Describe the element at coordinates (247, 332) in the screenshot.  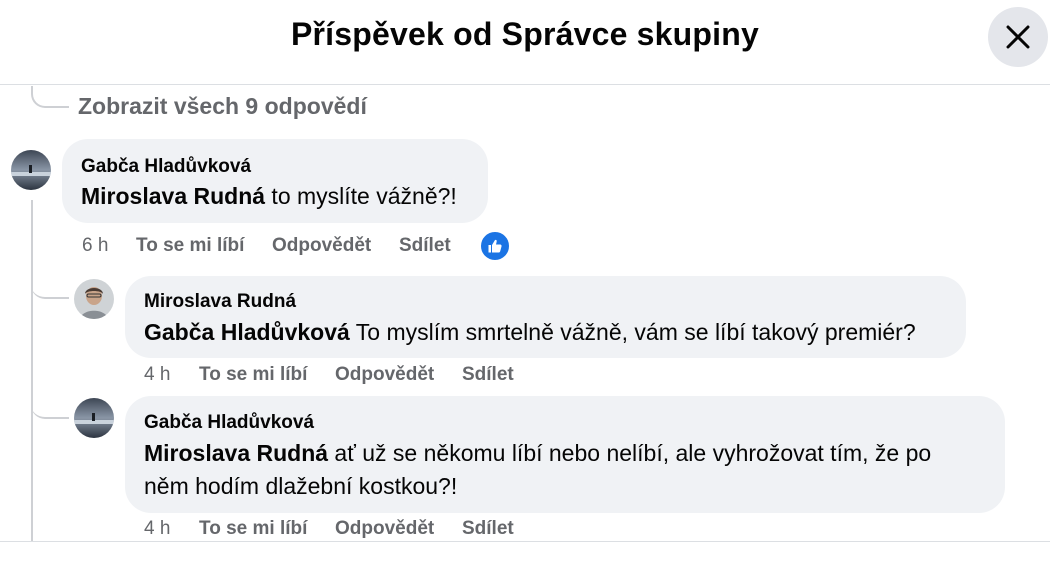
I see `mention-link: Gabča Hladůvková` at that location.